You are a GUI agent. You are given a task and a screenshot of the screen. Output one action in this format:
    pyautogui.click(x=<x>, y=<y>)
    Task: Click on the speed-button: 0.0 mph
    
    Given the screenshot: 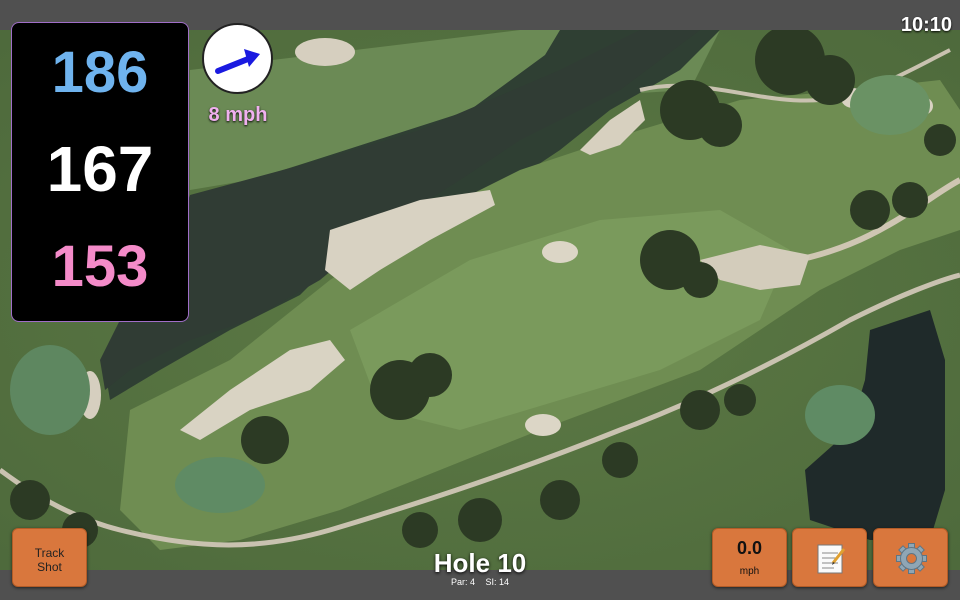 What is the action you would take?
    pyautogui.click(x=749, y=557)
    